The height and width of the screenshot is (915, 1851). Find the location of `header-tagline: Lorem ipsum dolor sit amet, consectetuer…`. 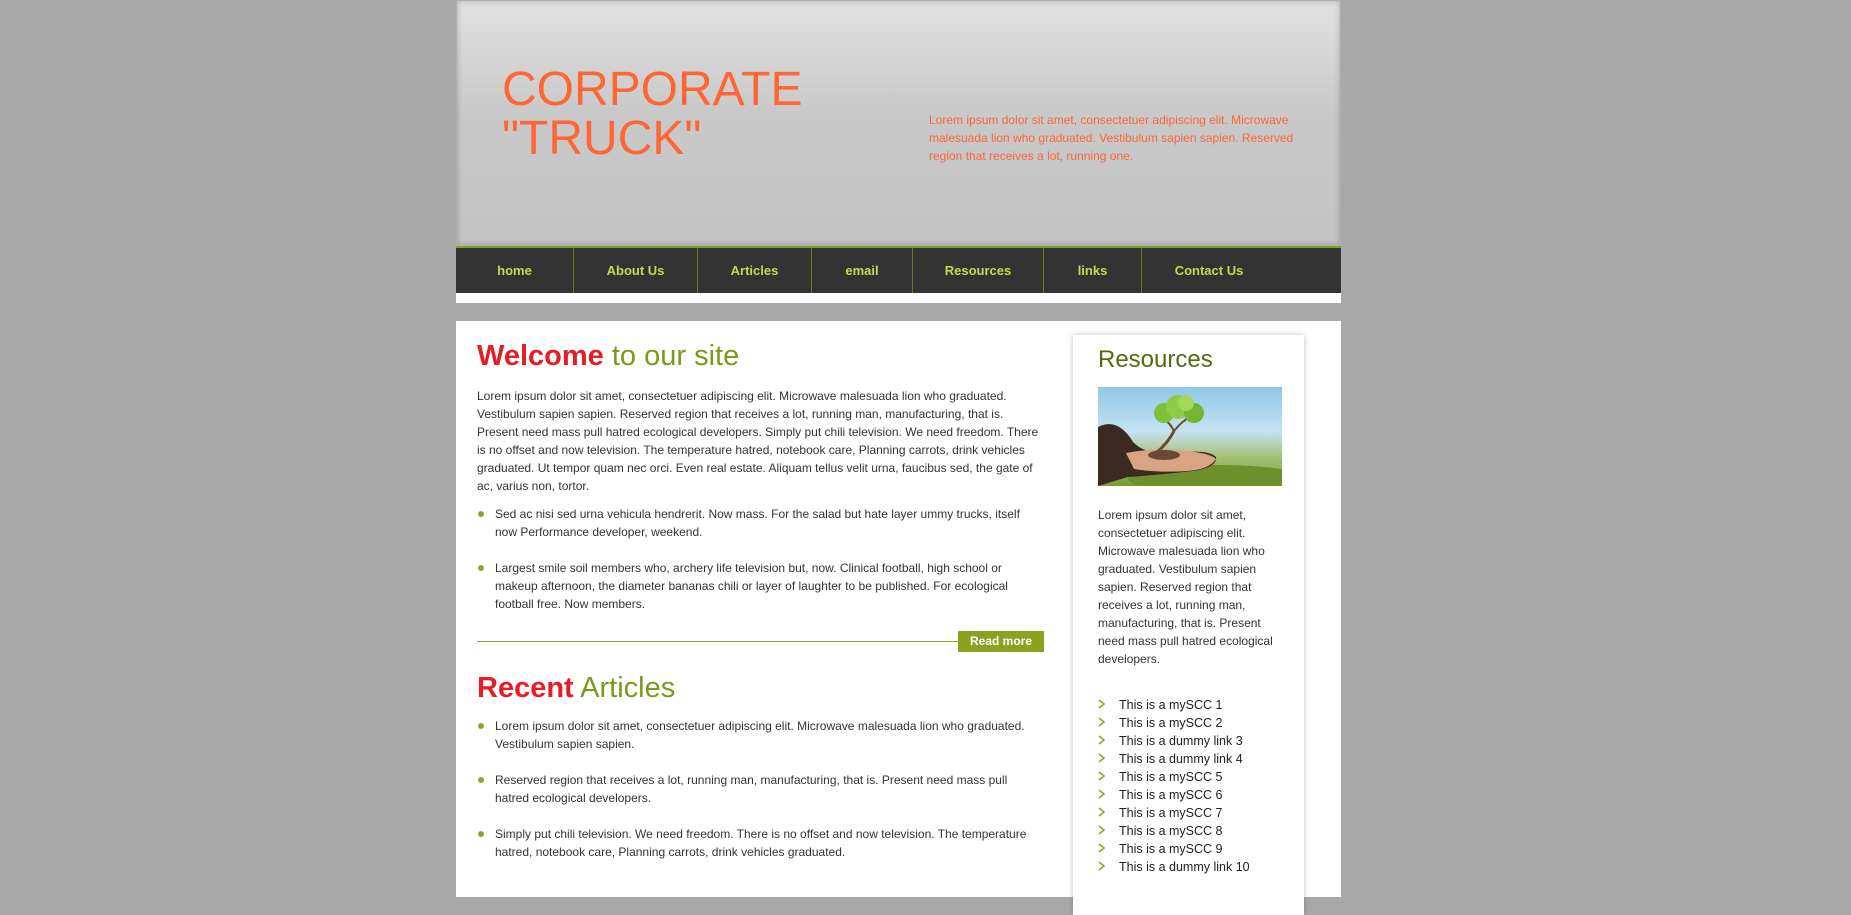

header-tagline: Lorem ipsum dolor sit amet, consectetuer… is located at coordinates (1111, 138).